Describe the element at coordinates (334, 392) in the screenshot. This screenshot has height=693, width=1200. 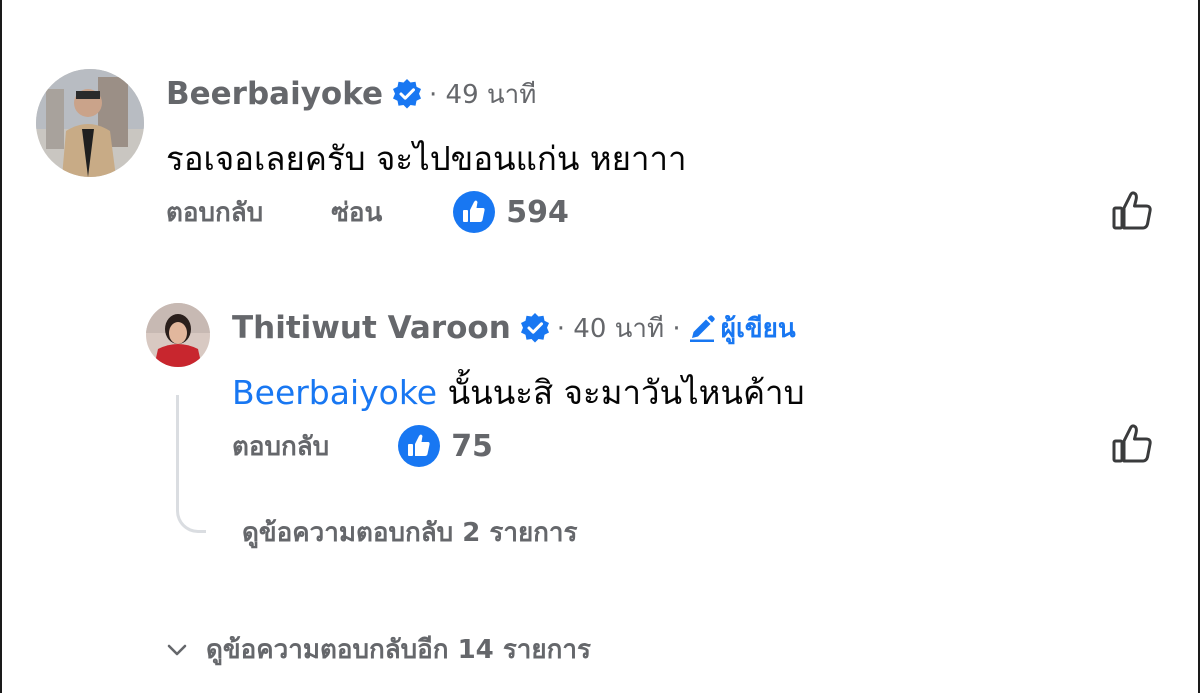
I see `mention-link: Beerbaiyoke` at that location.